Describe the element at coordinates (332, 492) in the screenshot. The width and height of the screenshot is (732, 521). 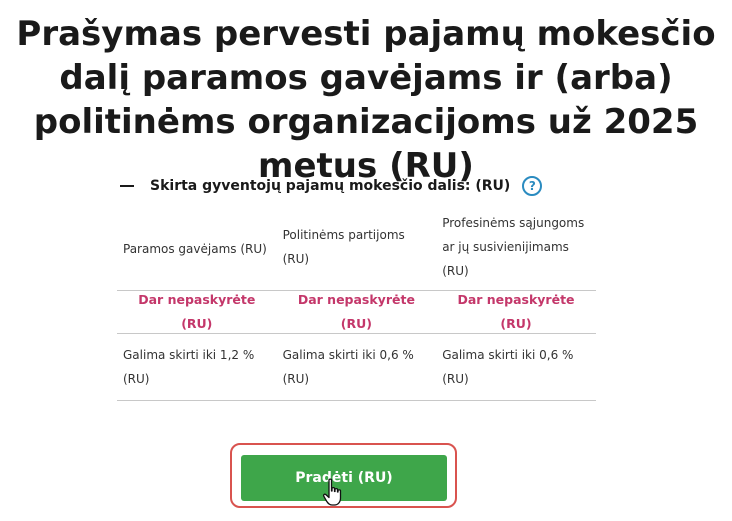
I see `hand-cursor-icon` at that location.